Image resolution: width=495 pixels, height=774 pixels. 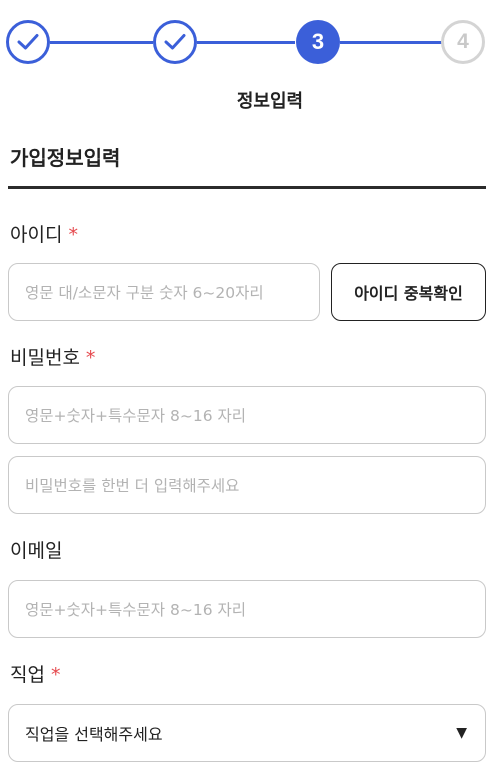 I want to click on step-4-pending: 4, so click(x=463, y=42).